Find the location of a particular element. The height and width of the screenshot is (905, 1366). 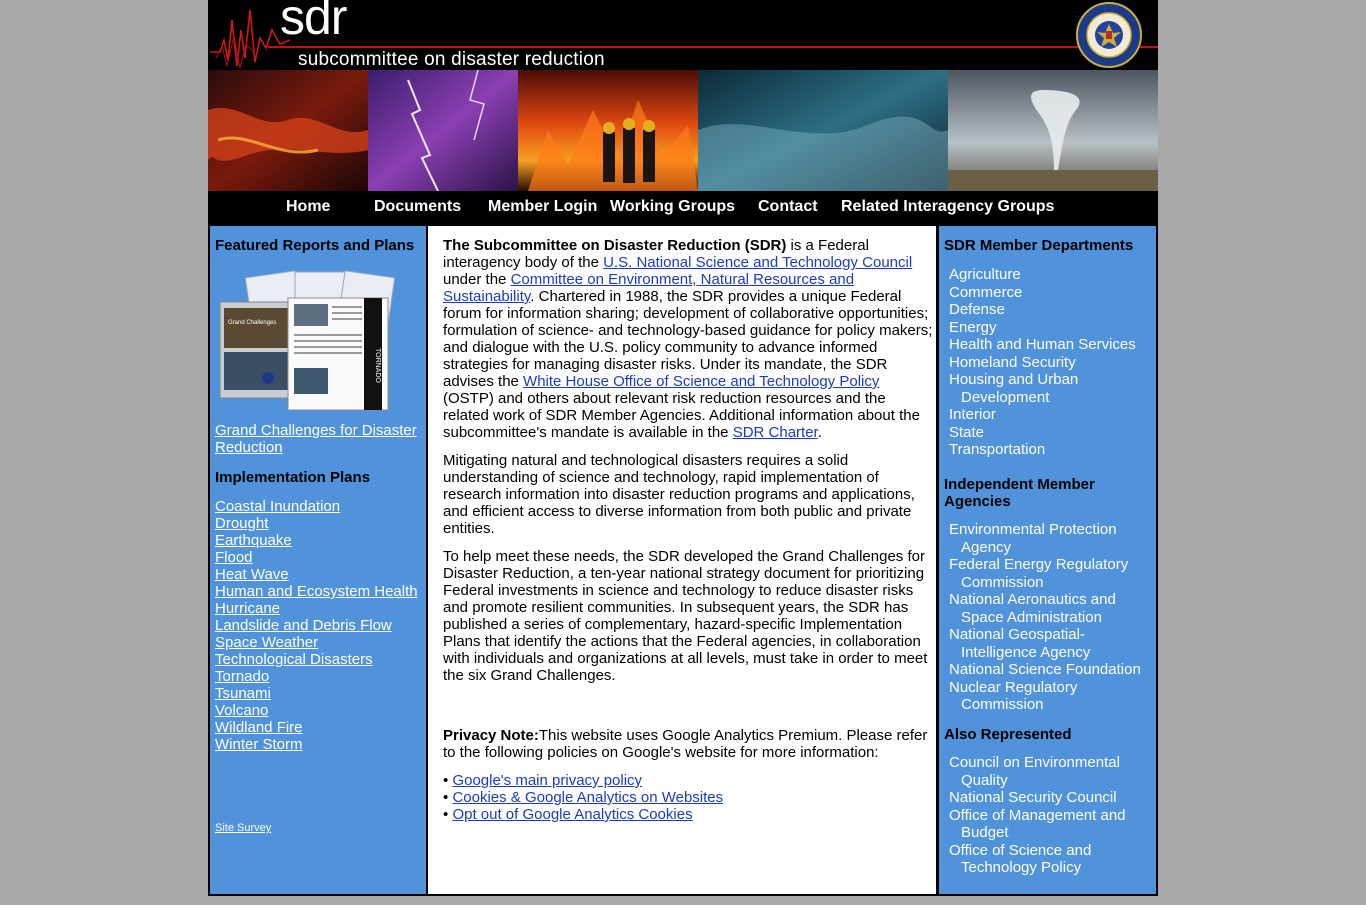

impl-link-coastal-inundation: Coastal Inundation is located at coordinates (319, 506).